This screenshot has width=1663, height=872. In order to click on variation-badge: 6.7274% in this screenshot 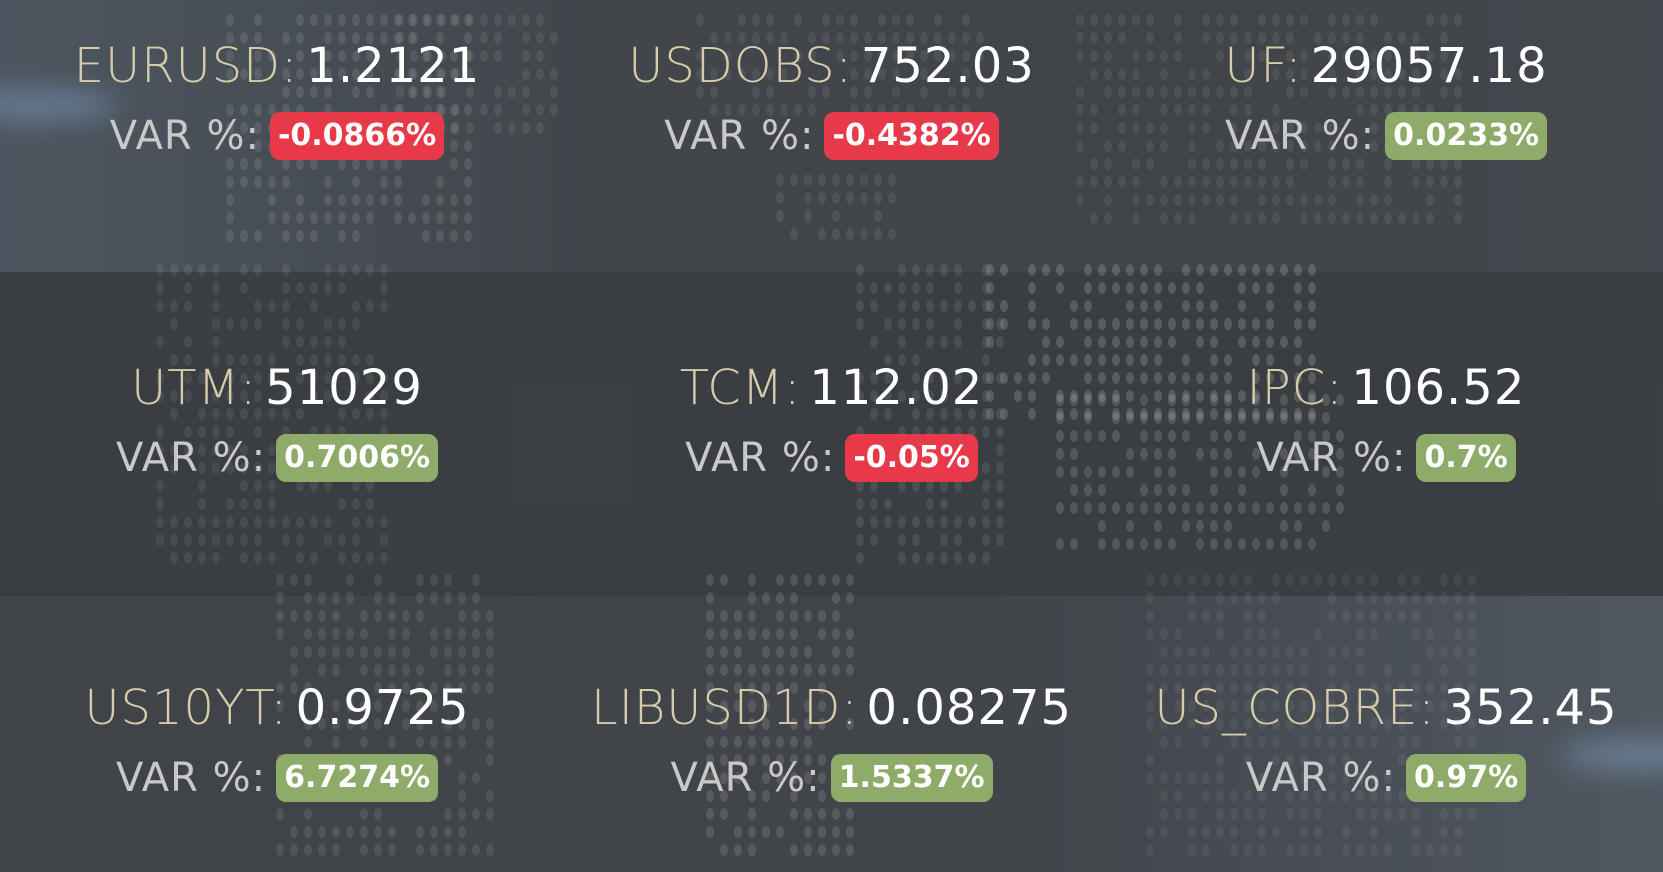, I will do `click(357, 778)`.